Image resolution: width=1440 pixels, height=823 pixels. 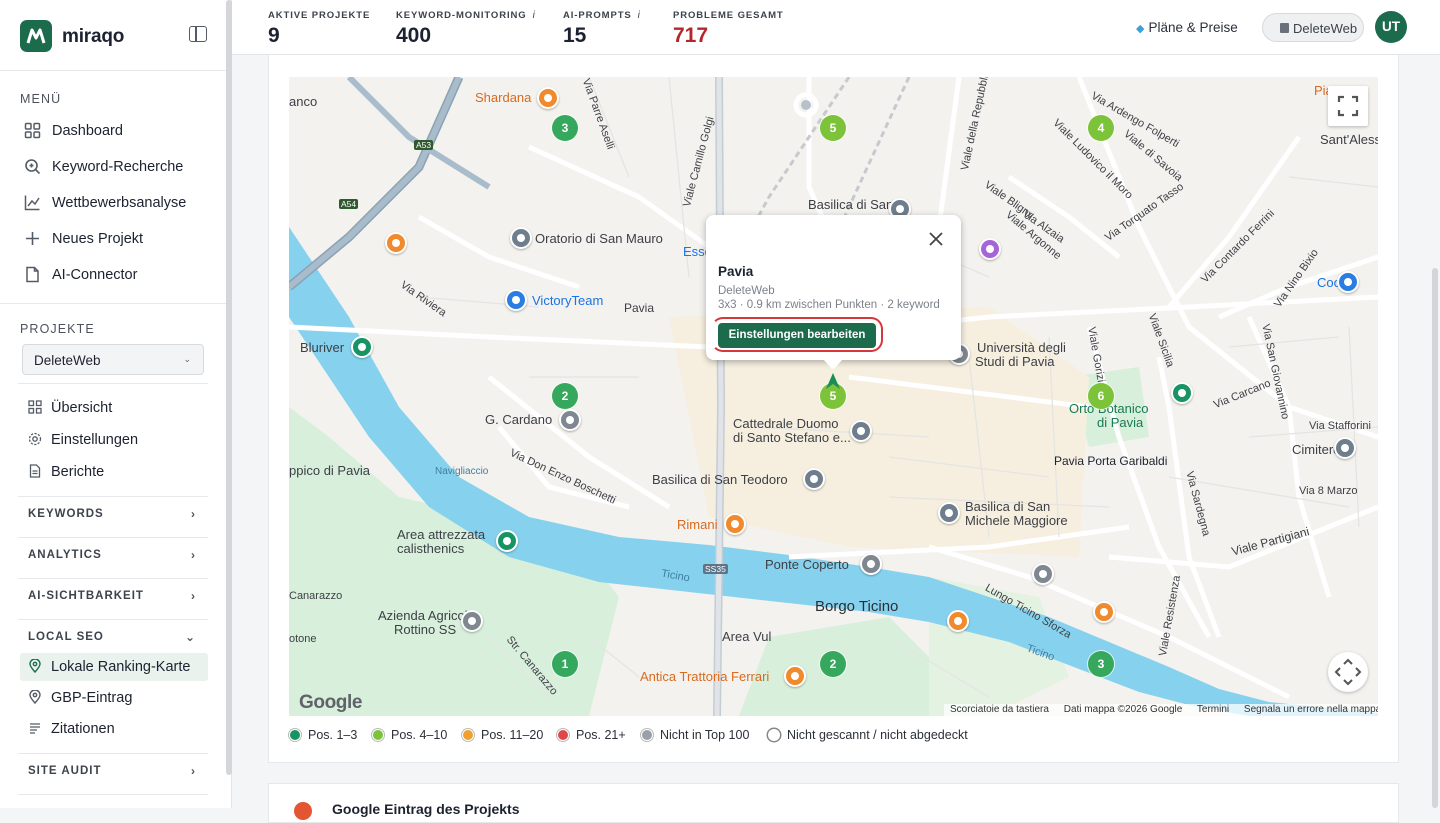 What do you see at coordinates (601, 735) in the screenshot?
I see `legend-label: Pos. 21+` at bounding box center [601, 735].